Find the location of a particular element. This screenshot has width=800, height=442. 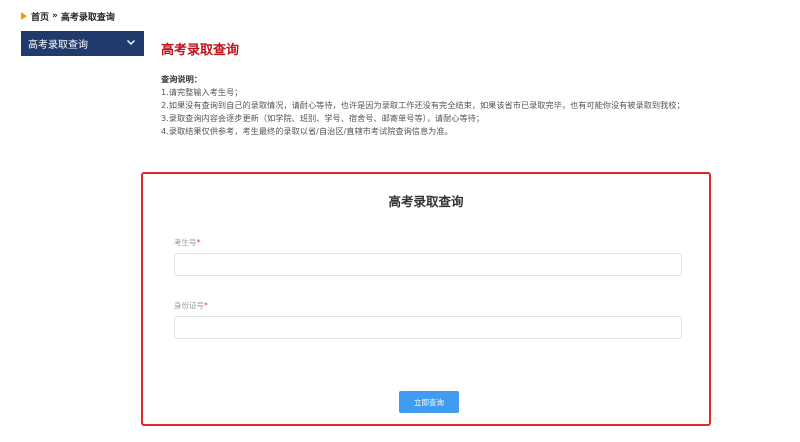

sidebar-item-admission-query: 高考录取查询 is located at coordinates (82, 43).